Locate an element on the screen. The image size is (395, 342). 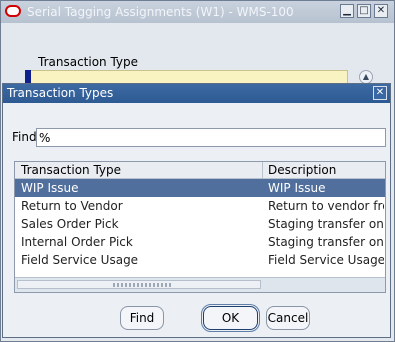
table-row: Sales Order Pick Staging transfer on a S is located at coordinates (200, 224).